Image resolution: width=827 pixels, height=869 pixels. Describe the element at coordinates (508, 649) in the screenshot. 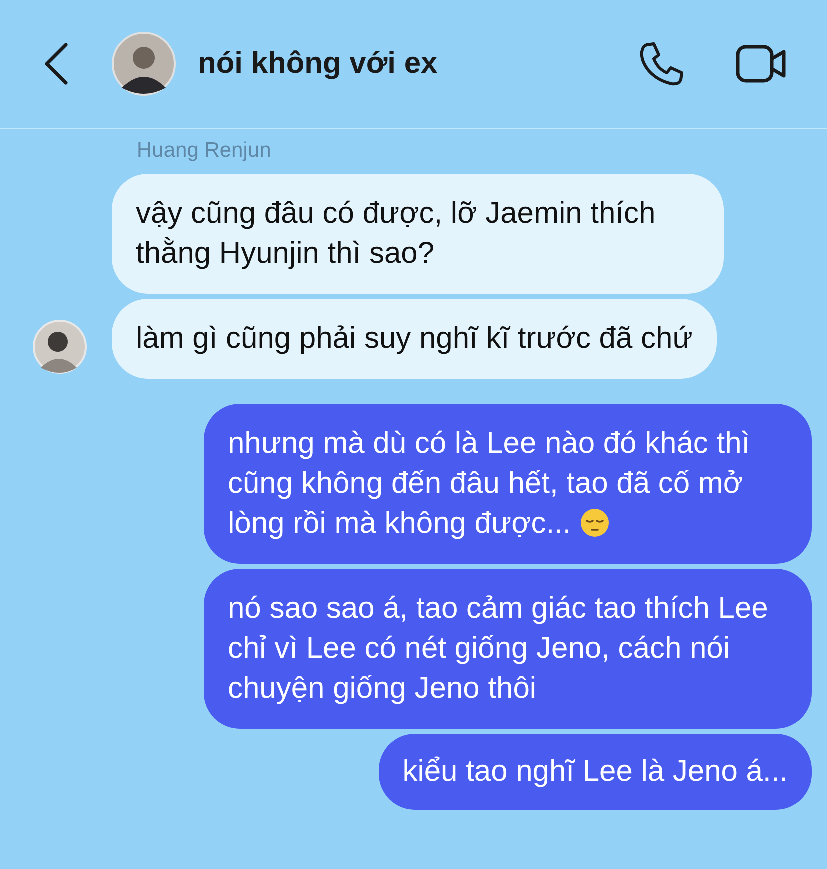

I see `message-bubble: nó sao sao á, tao cảm giác tao thích Lee chỉ vì Lee có nét giống Jeno, cách nói chuyện giống Jeno thôi` at that location.